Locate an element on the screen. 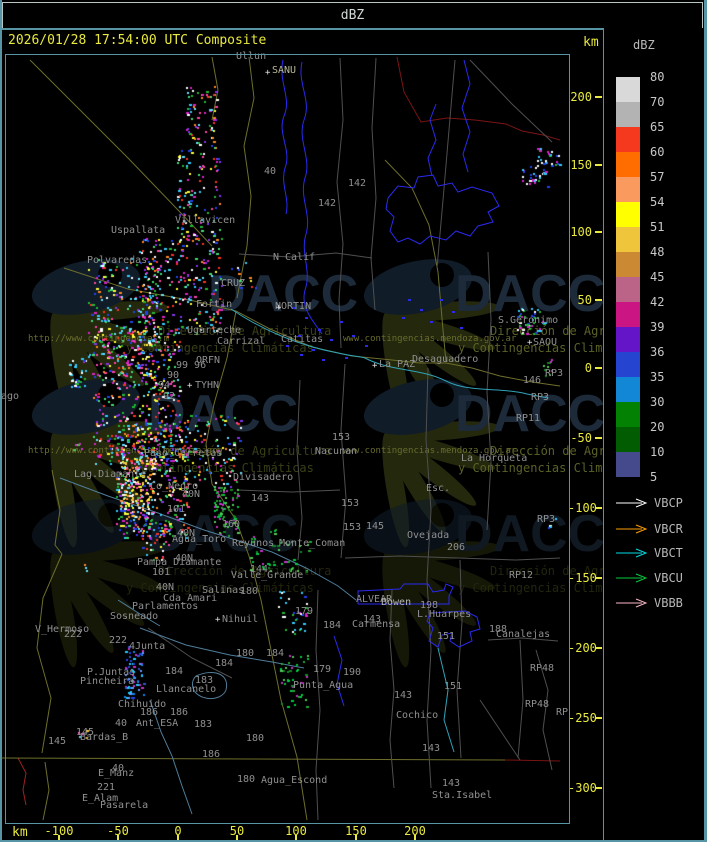 The image size is (707, 842). vector-label: VBBB is located at coordinates (668, 603).